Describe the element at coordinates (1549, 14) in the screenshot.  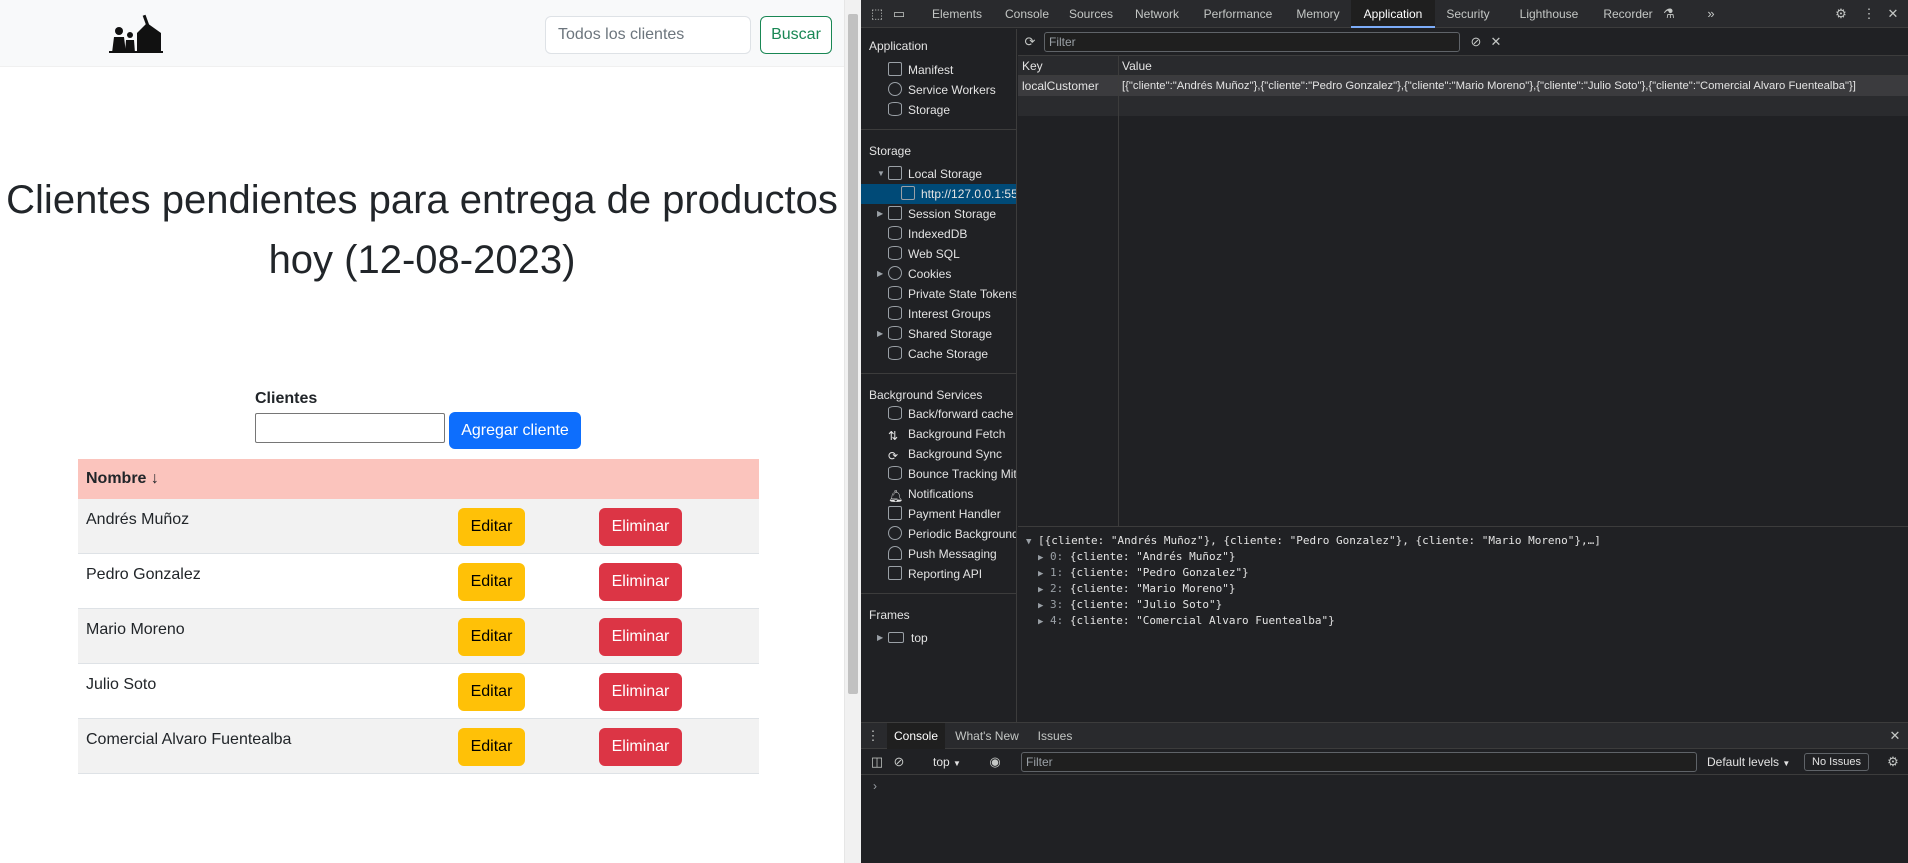
I see `tab-lighthouse: Lighthouse` at that location.